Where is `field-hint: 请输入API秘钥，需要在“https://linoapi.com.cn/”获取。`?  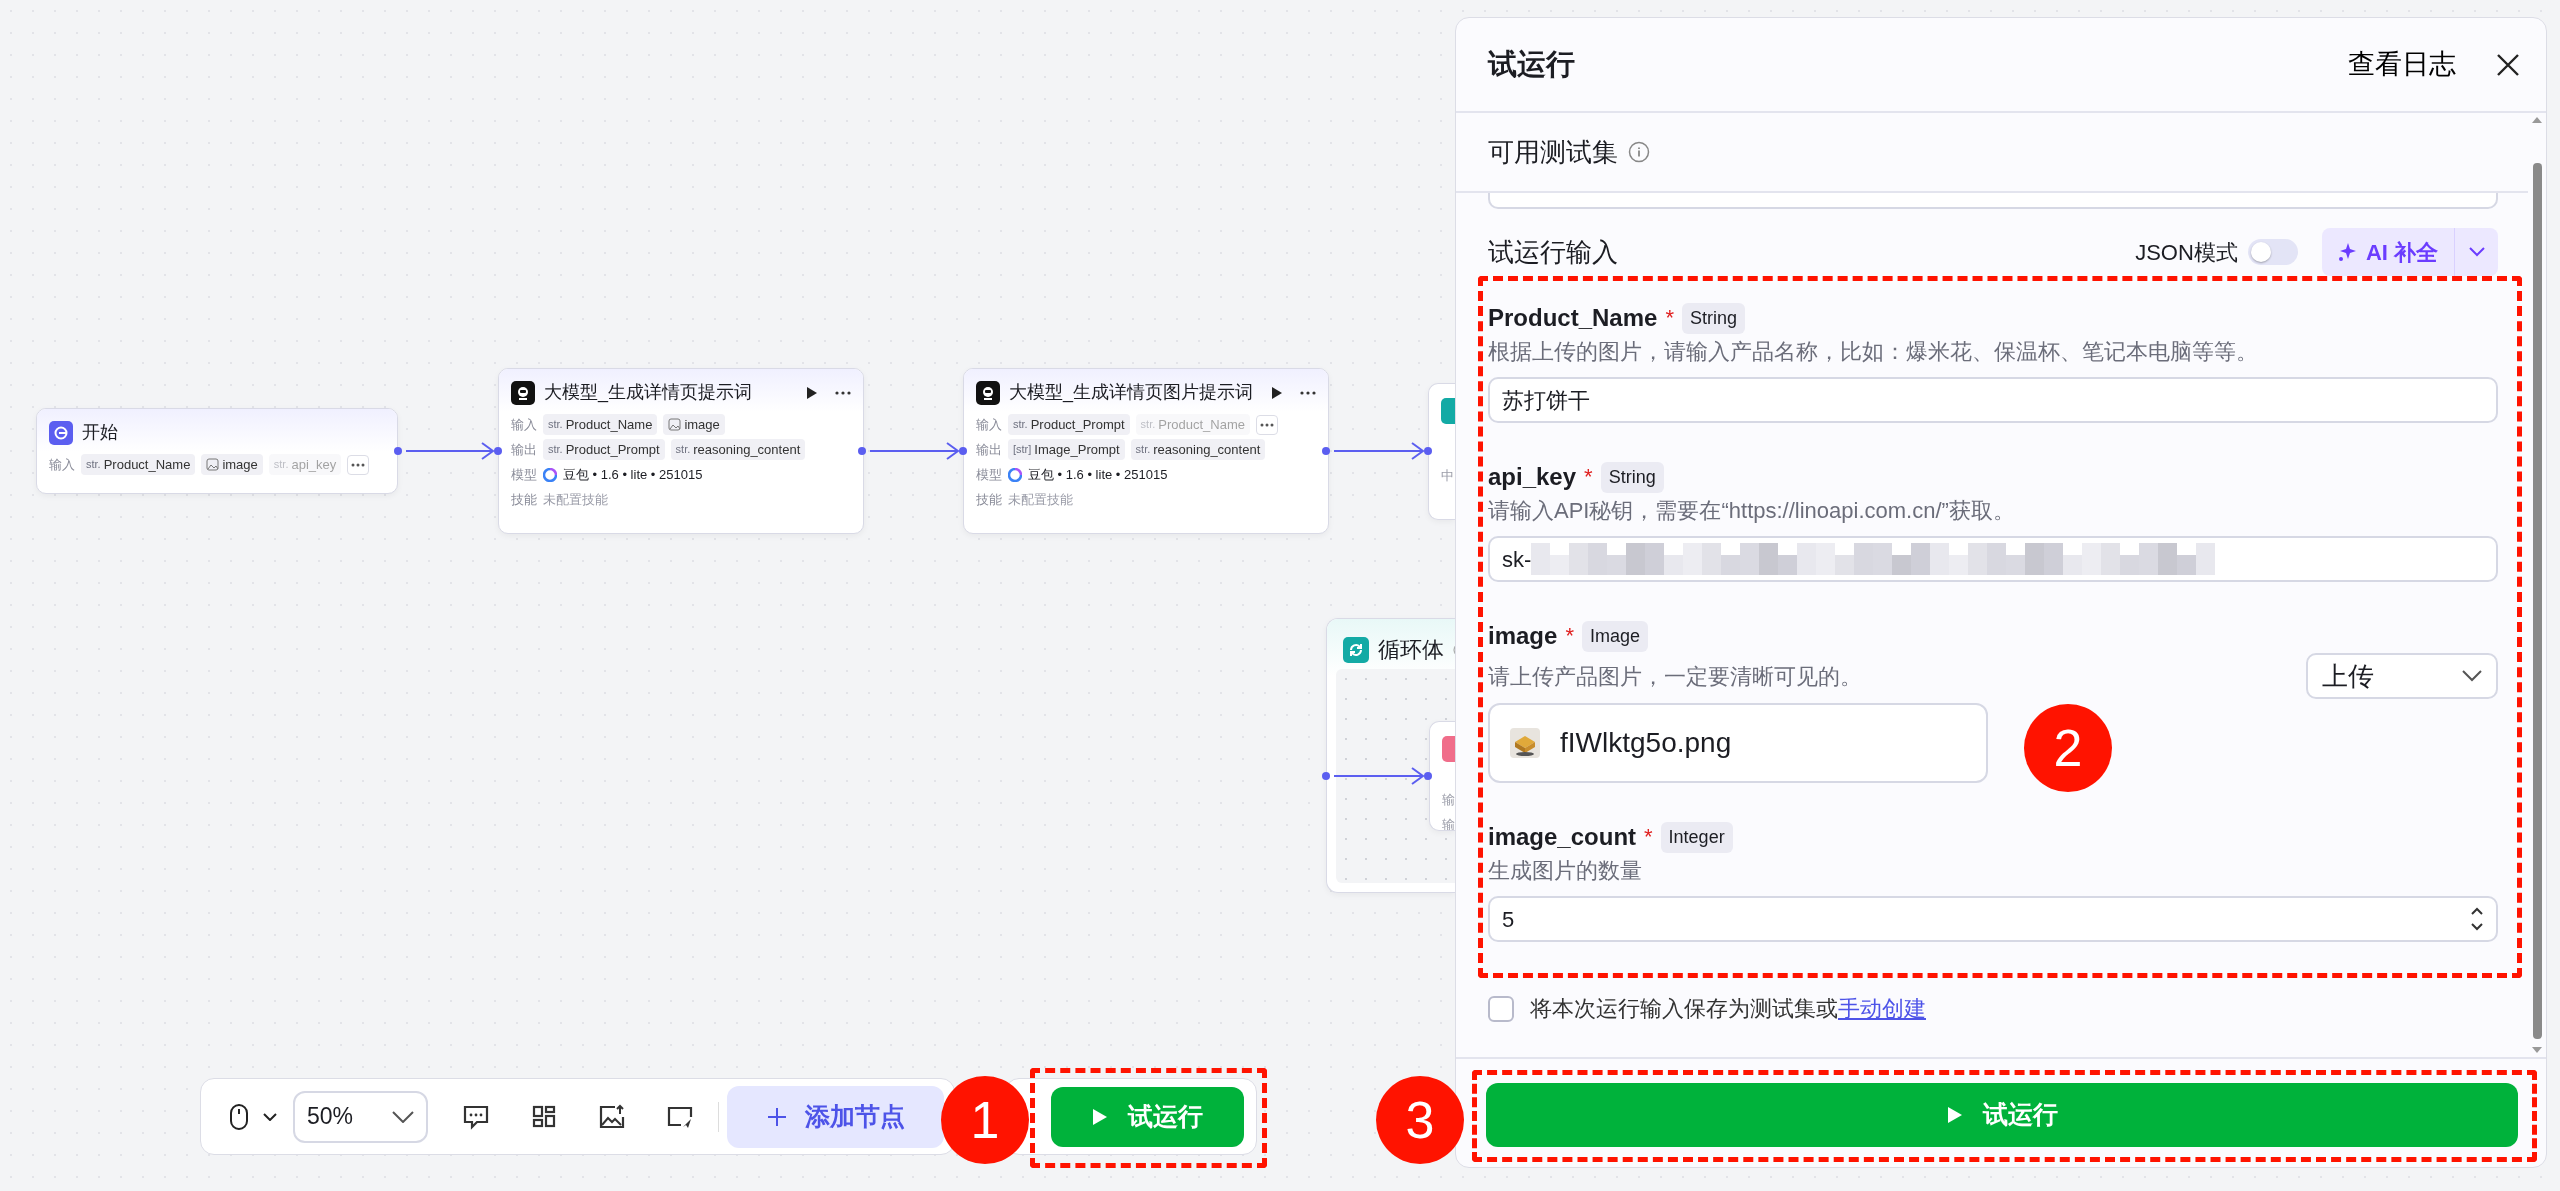
field-hint: 请输入API秘钥，需要在“https://linoapi.com.cn/”获取。 is located at coordinates (1752, 510).